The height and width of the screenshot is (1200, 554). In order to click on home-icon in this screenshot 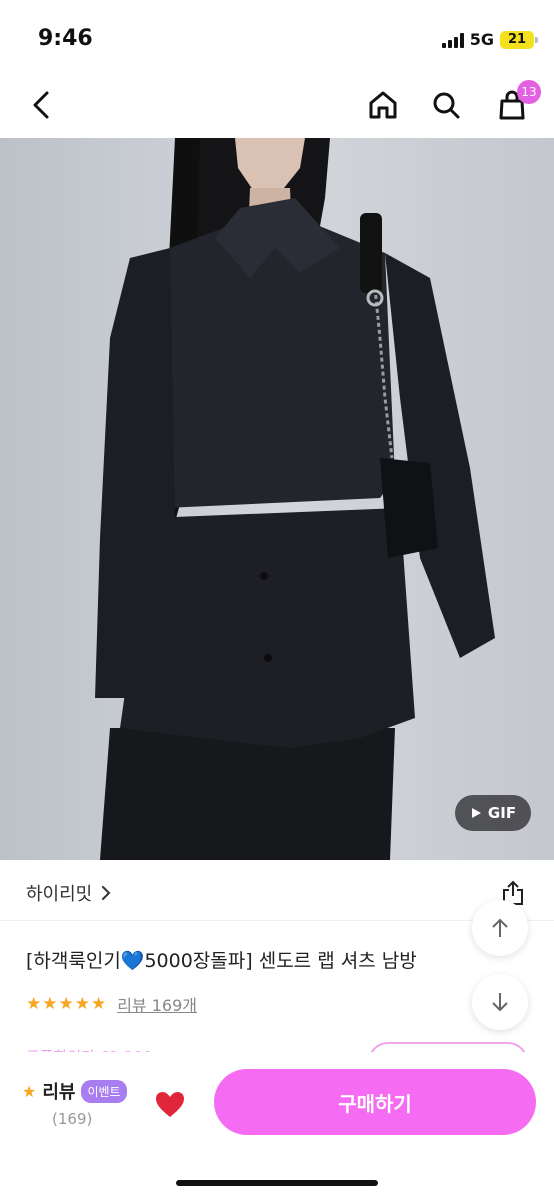, I will do `click(383, 105)`.